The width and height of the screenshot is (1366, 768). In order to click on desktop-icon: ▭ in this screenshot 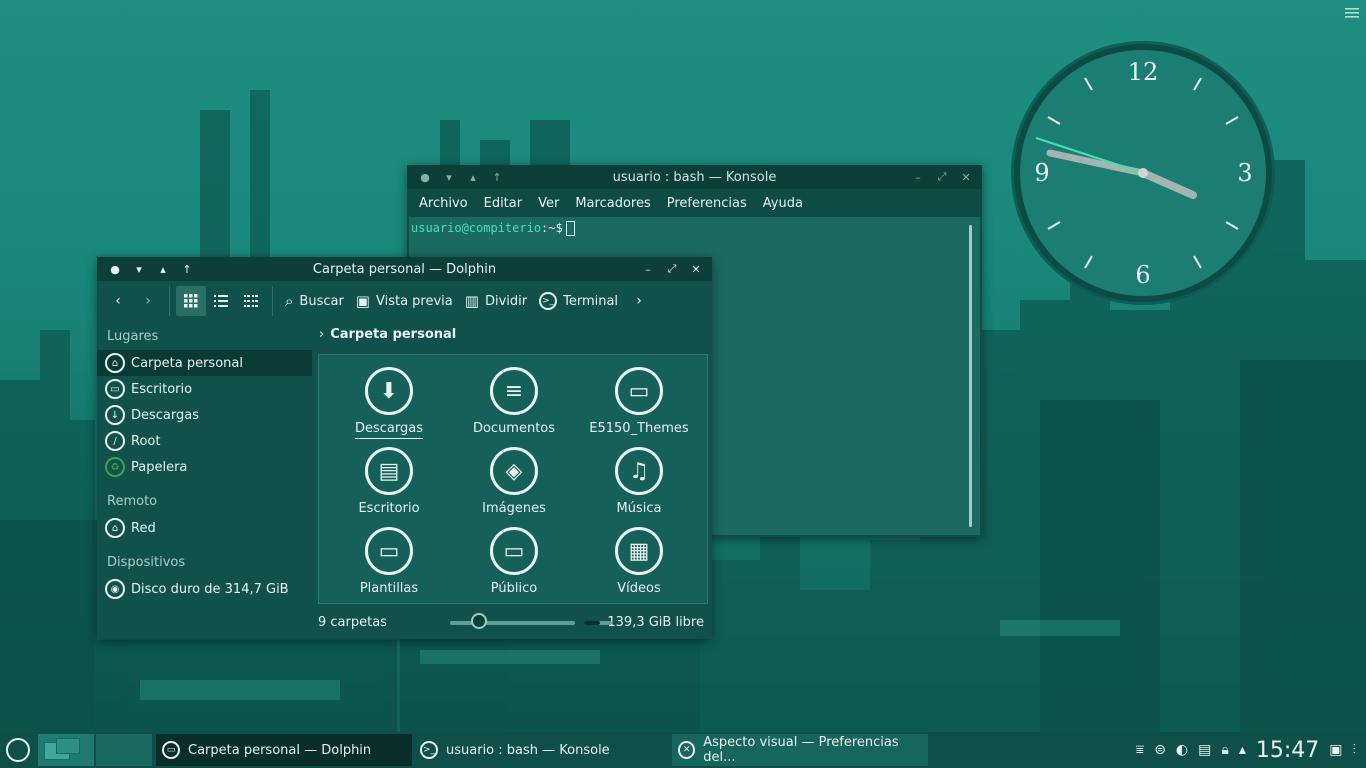, I will do `click(115, 389)`.